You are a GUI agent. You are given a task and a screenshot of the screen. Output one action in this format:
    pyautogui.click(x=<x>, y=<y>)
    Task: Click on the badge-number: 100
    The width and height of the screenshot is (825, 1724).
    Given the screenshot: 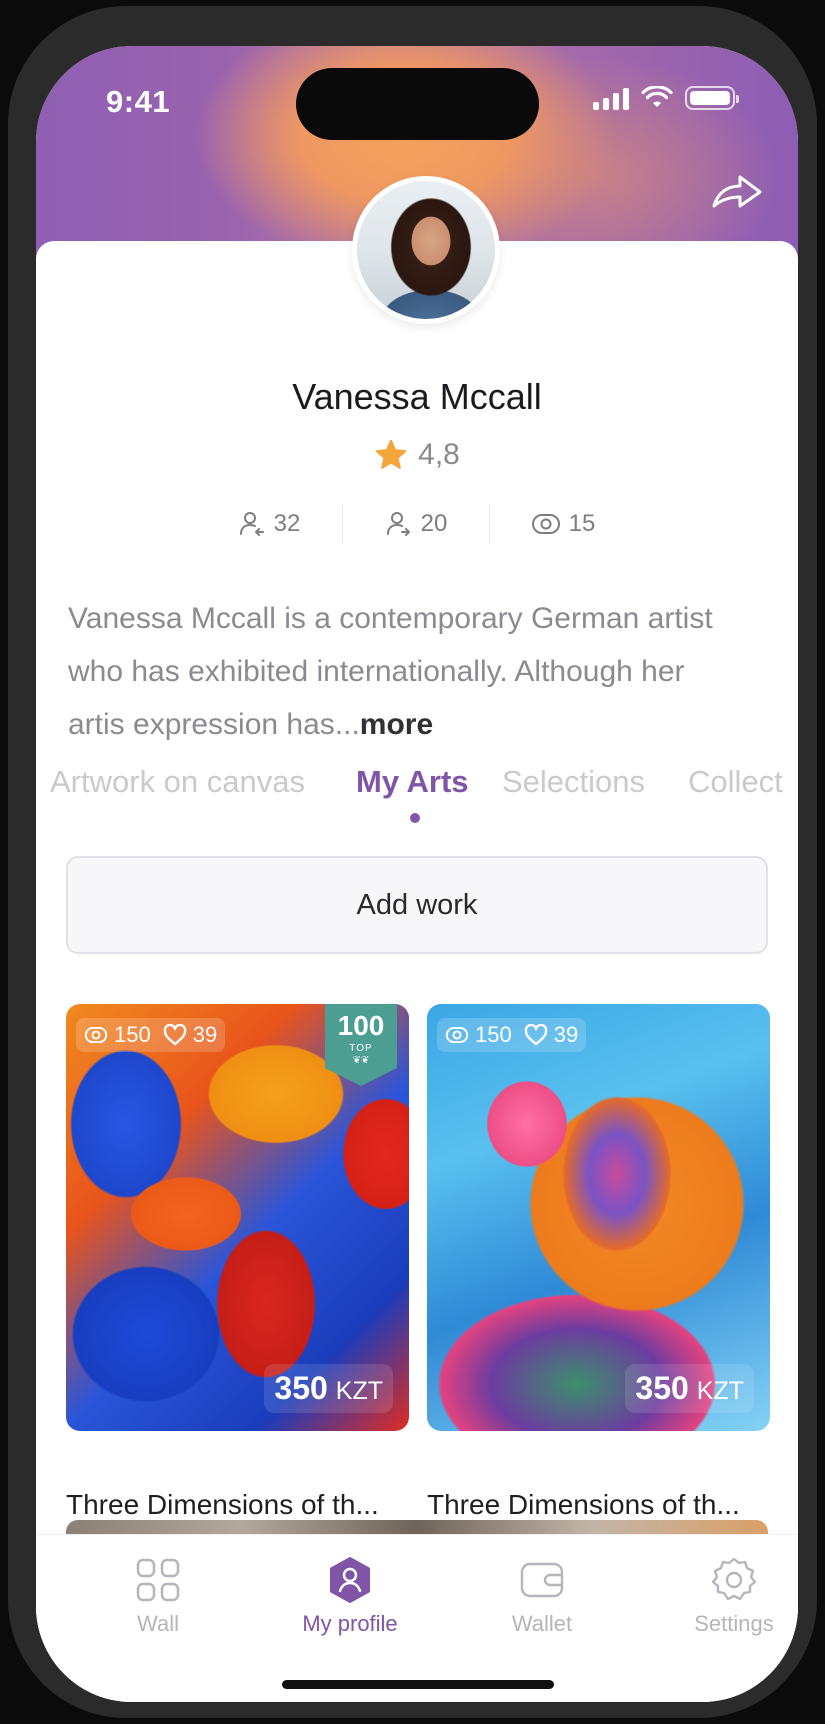 What is the action you would take?
    pyautogui.click(x=361, y=1025)
    